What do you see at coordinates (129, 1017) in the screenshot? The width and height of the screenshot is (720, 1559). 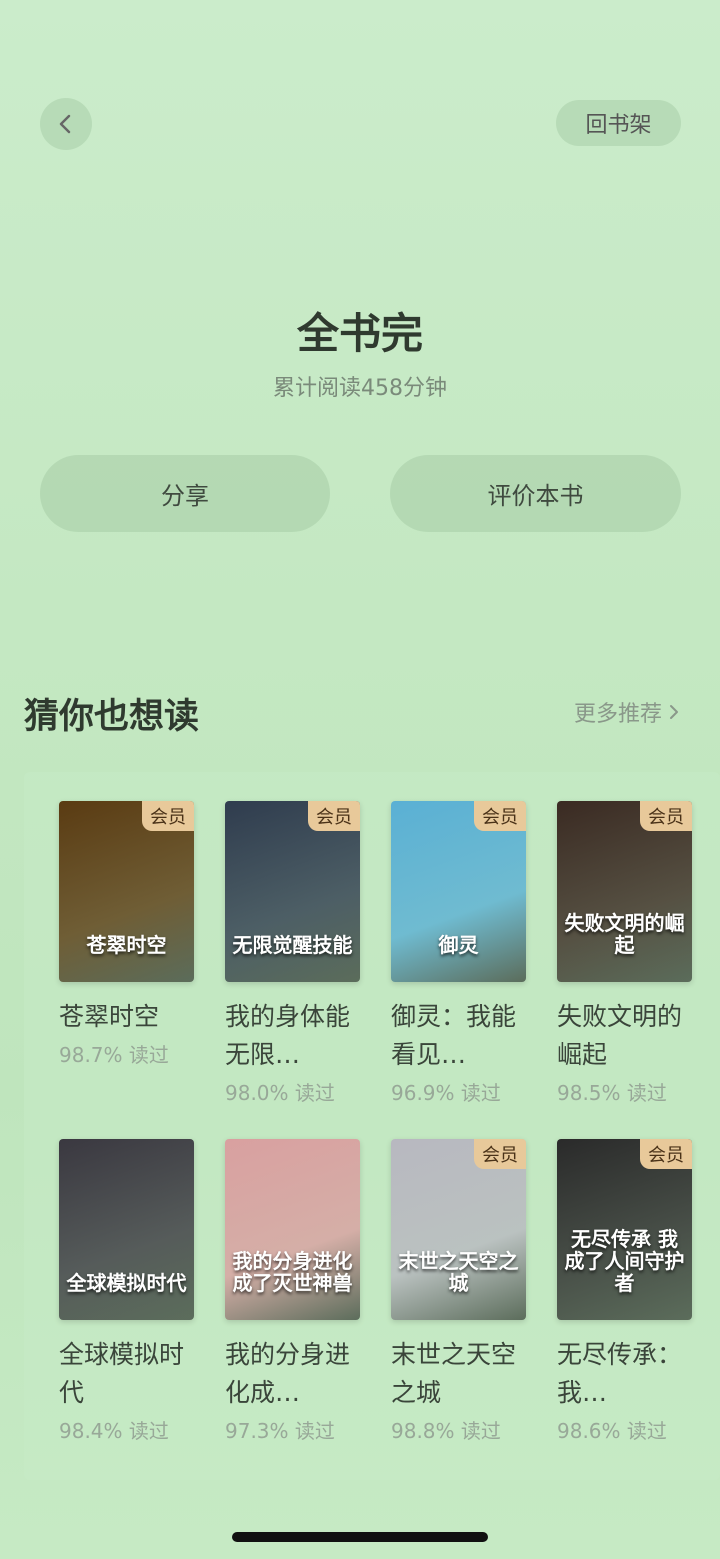 I see `book-title: 苍翠时空` at bounding box center [129, 1017].